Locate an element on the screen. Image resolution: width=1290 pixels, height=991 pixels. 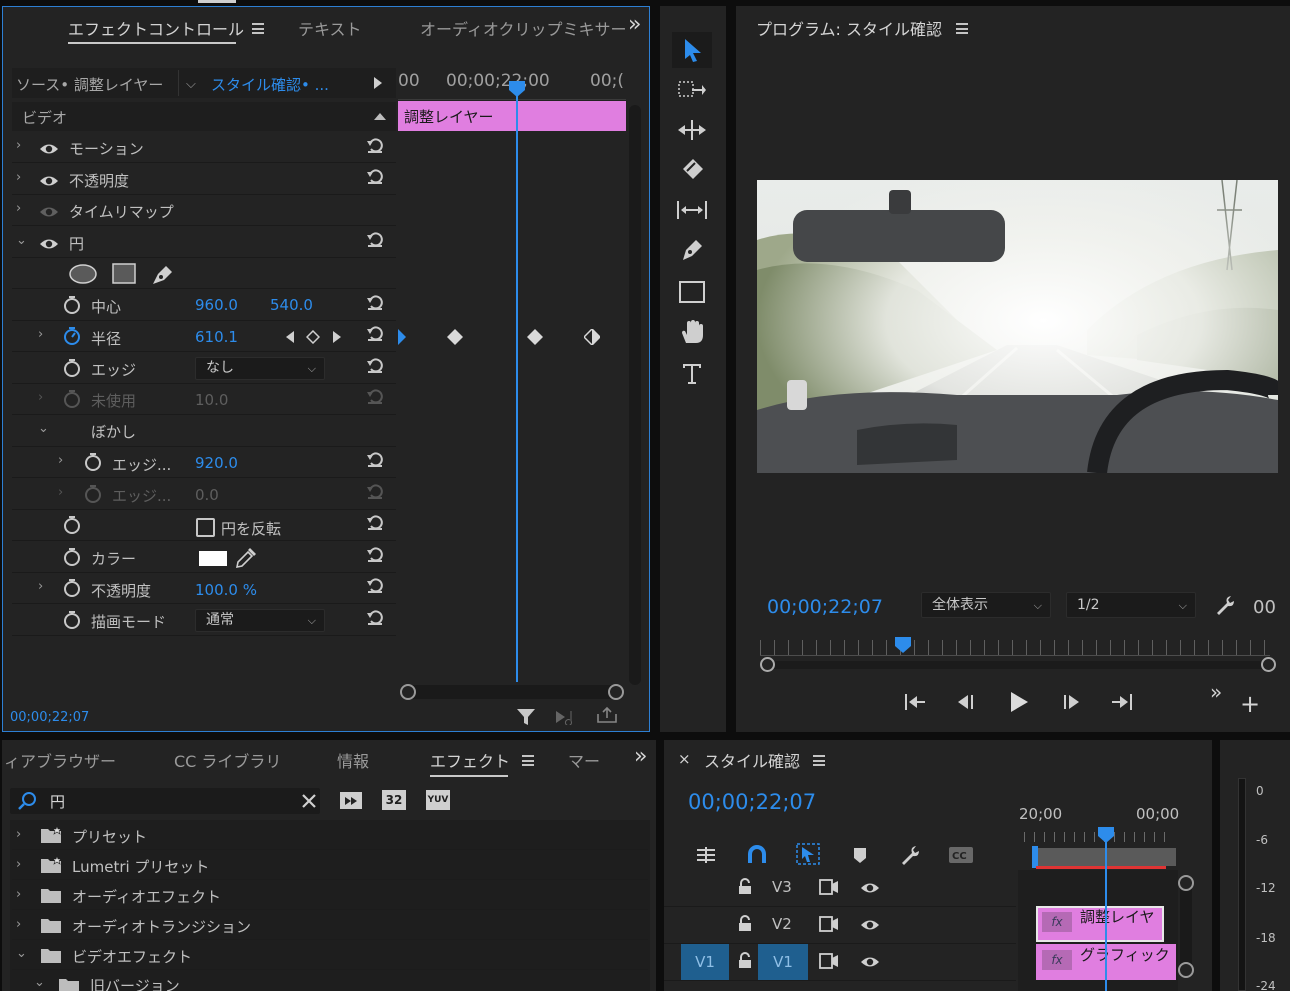
radius-value: 610.1 is located at coordinates (216, 337).